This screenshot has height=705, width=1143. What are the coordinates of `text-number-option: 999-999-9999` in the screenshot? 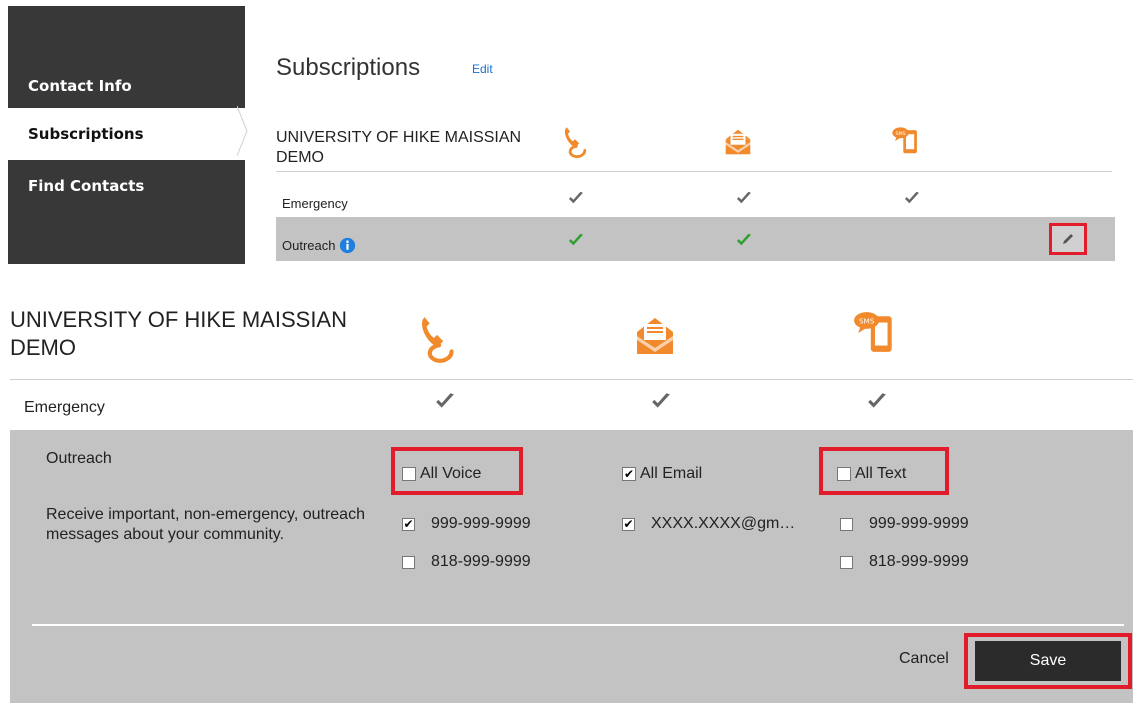 It's located at (904, 524).